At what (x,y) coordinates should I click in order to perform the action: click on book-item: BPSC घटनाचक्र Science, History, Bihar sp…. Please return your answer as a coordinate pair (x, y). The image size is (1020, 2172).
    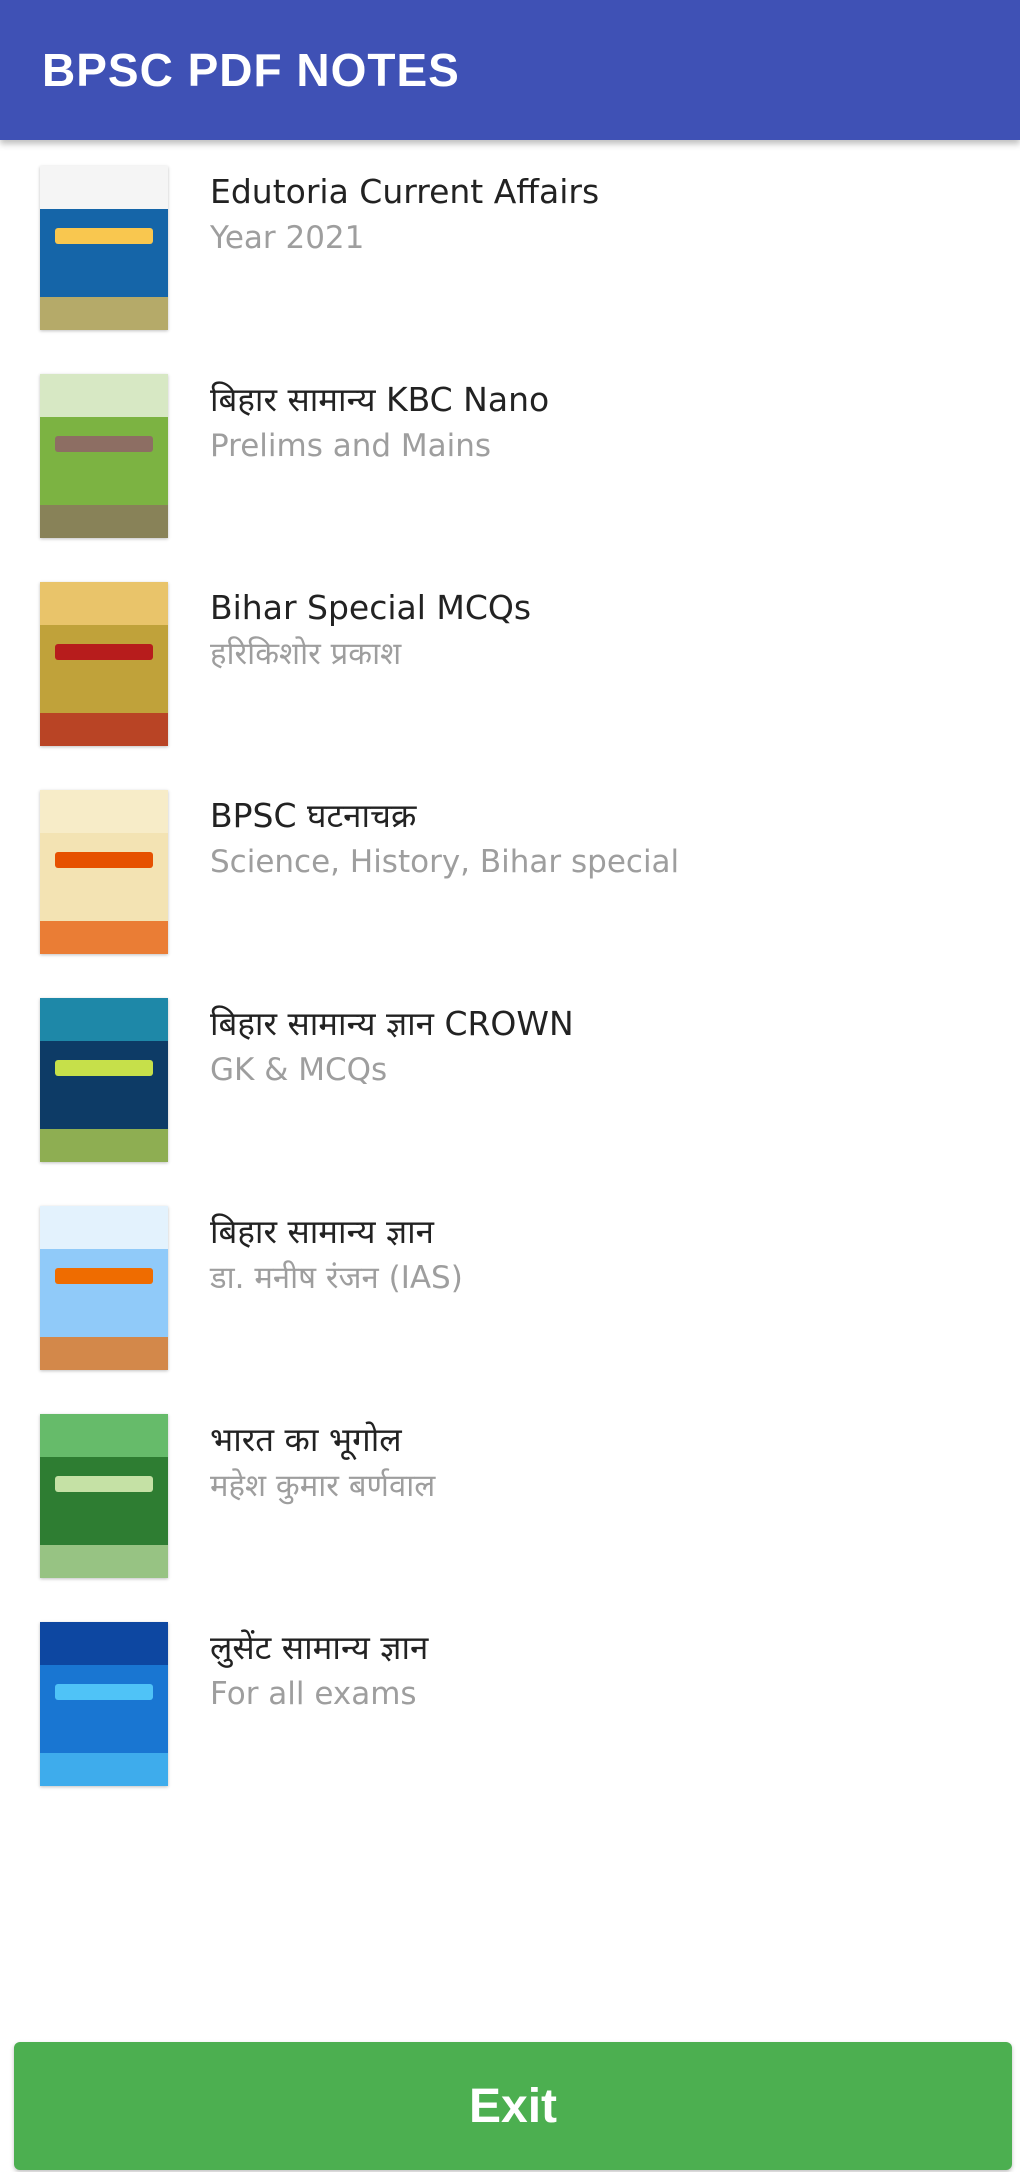
    Looking at the image, I should click on (510, 868).